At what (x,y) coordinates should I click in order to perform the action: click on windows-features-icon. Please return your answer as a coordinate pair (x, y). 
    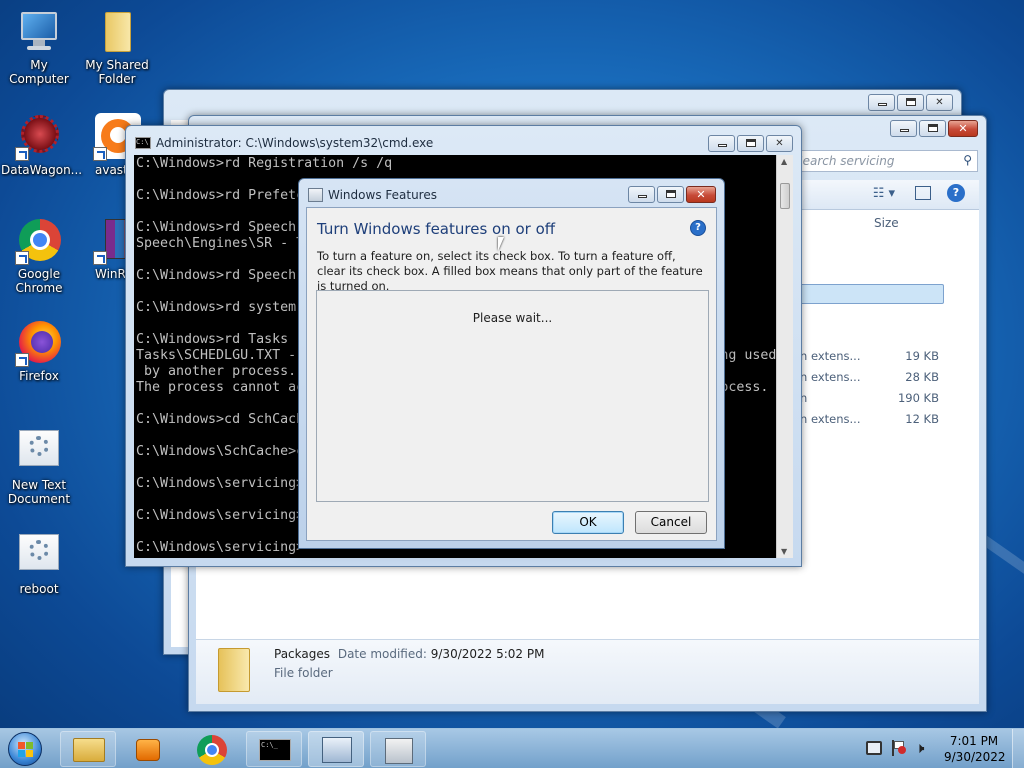
    Looking at the image, I should click on (315, 195).